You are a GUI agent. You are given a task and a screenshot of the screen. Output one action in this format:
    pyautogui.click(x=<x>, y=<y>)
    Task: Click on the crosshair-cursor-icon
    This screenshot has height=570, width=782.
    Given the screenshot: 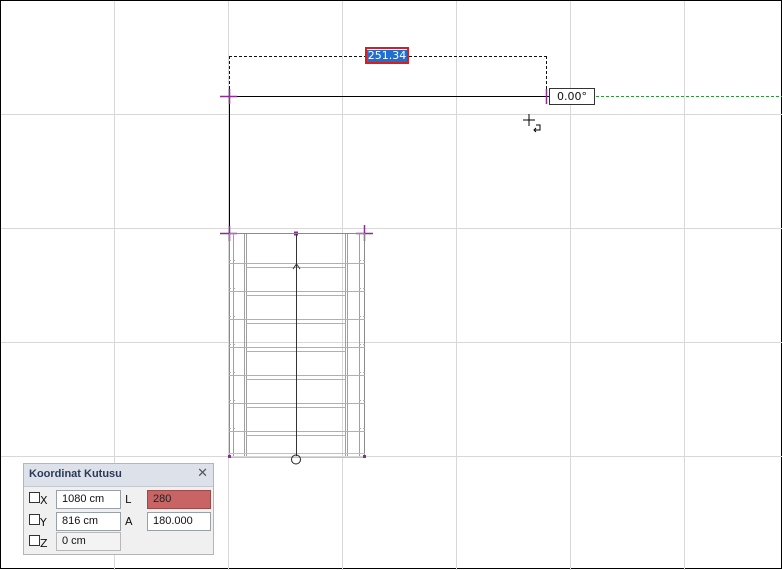 What is the action you would take?
    pyautogui.click(x=532, y=123)
    